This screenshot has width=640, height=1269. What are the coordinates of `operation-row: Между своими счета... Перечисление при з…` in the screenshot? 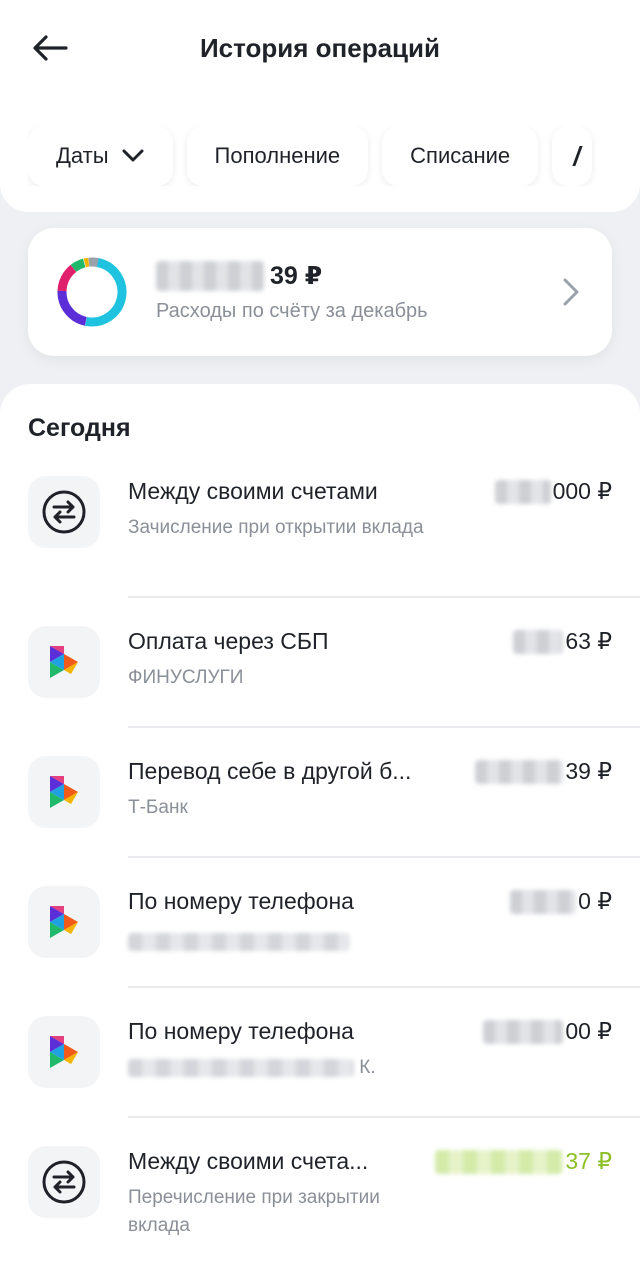 It's located at (320, 1193).